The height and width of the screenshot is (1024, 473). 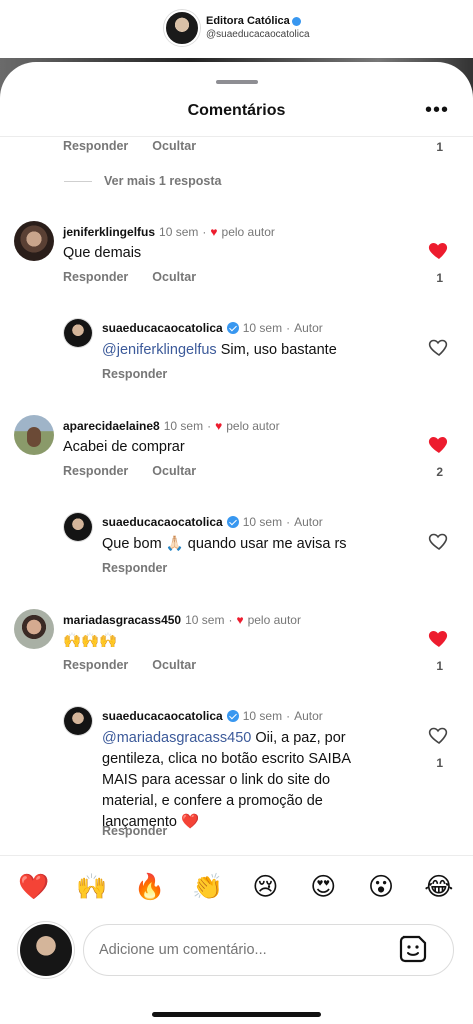 What do you see at coordinates (323, 887) in the screenshot?
I see `emoji-heart-eyes-button: 😍` at bounding box center [323, 887].